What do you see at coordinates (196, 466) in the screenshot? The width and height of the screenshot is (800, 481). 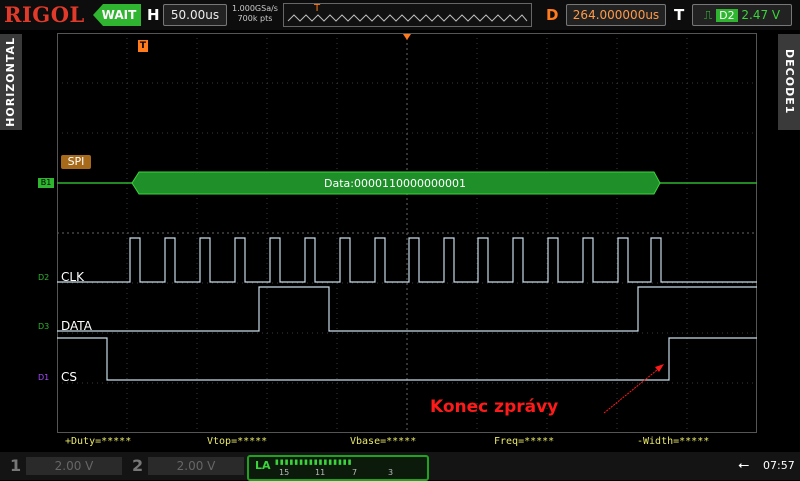 I see `ch2-scale-button: 2.00 V` at bounding box center [196, 466].